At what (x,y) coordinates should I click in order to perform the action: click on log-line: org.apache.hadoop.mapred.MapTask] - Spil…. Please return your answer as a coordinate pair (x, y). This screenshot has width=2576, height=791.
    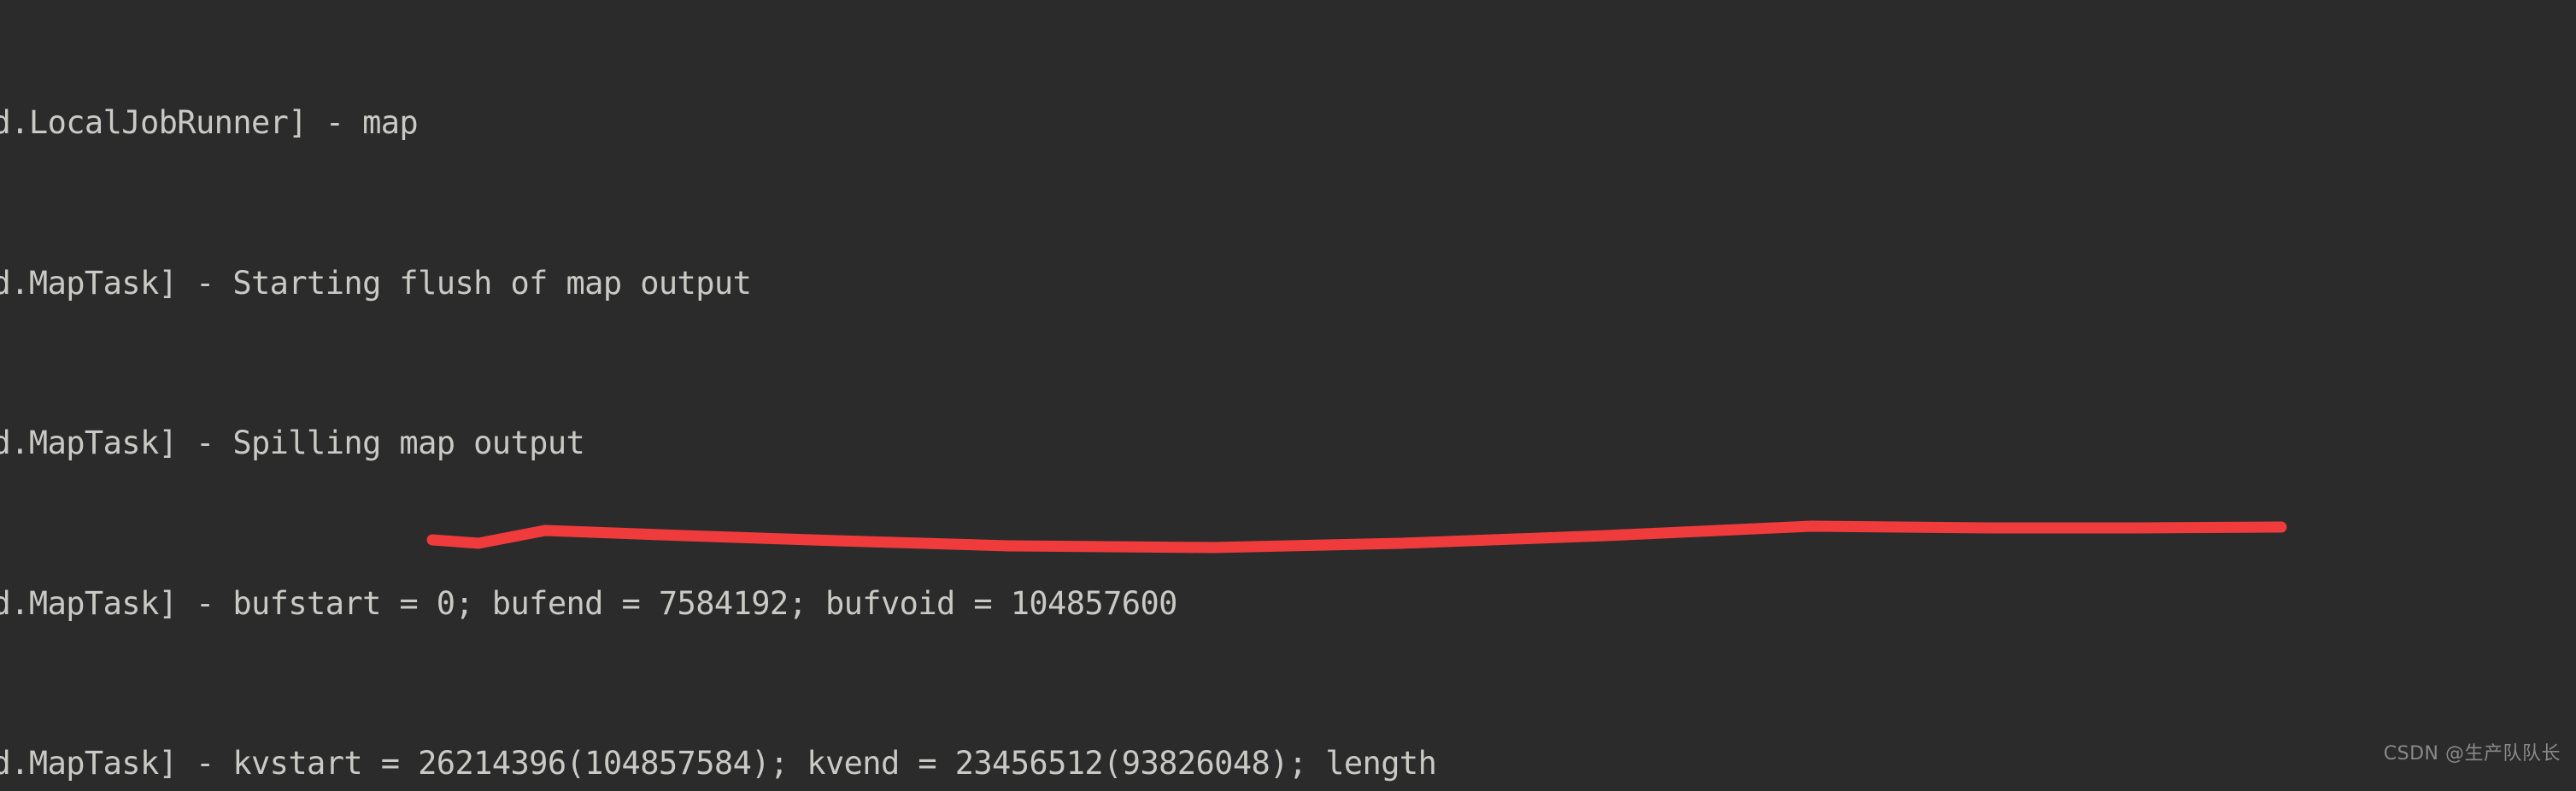
    Looking at the image, I should click on (292, 443).